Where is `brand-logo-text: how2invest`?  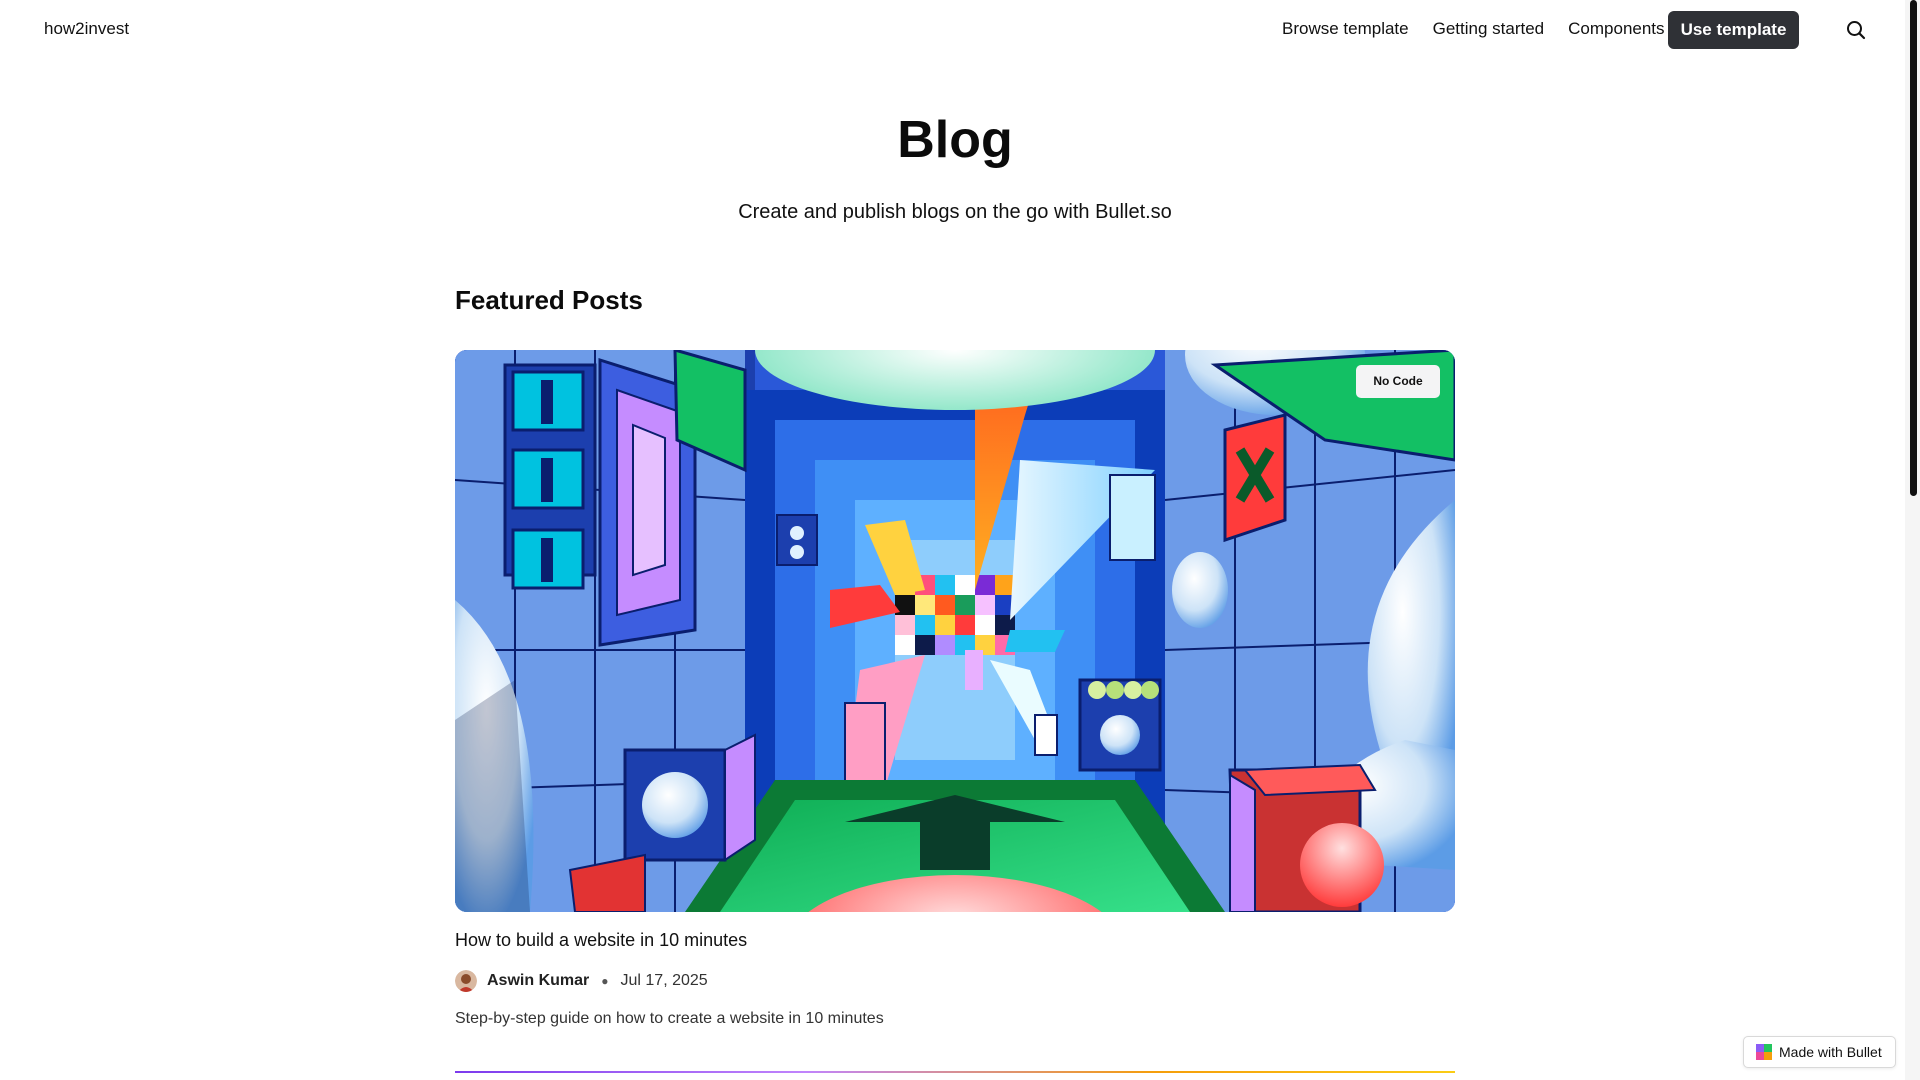
brand-logo-text: how2invest is located at coordinates (86, 29).